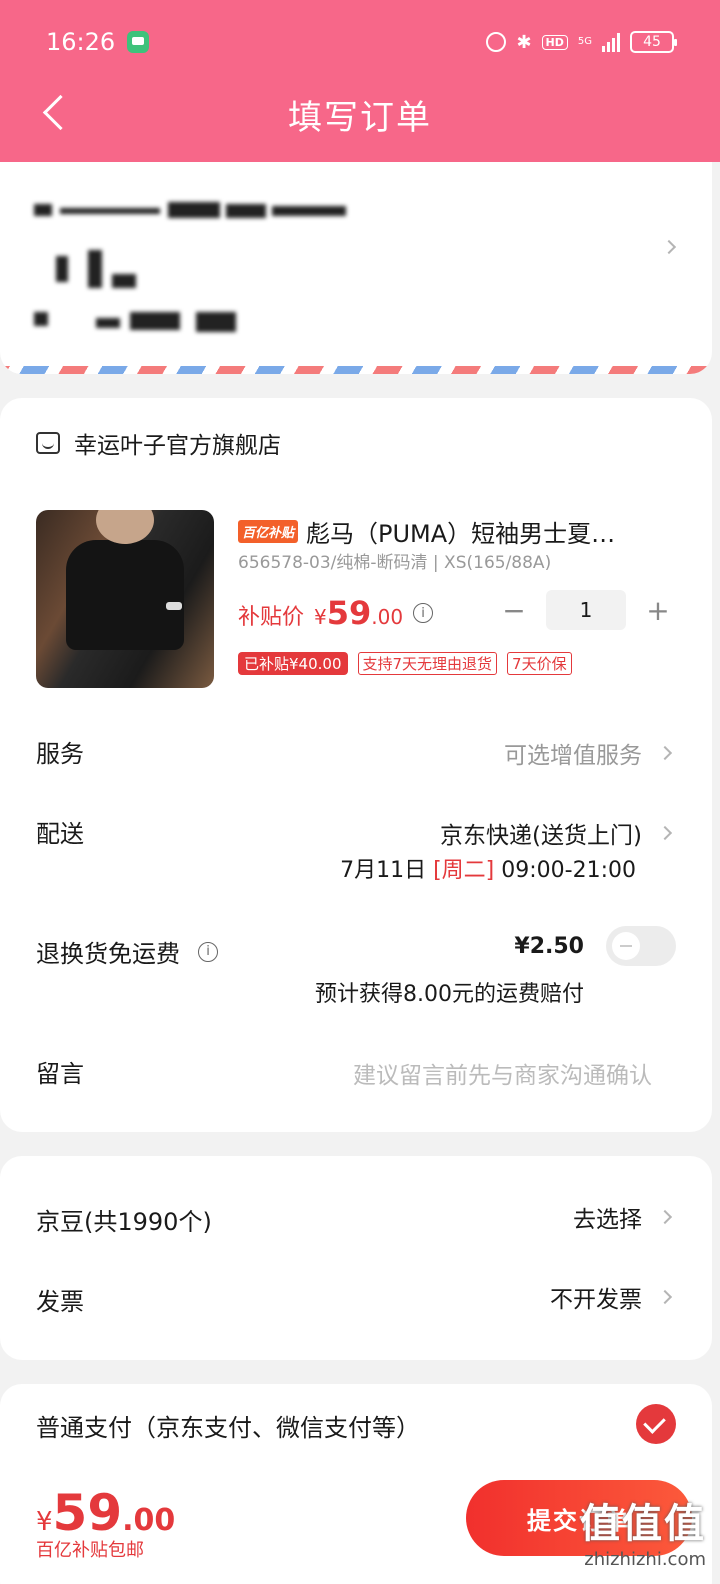 The image size is (720, 1584). Describe the element at coordinates (60, 834) in the screenshot. I see `delivery-label: 配送` at that location.